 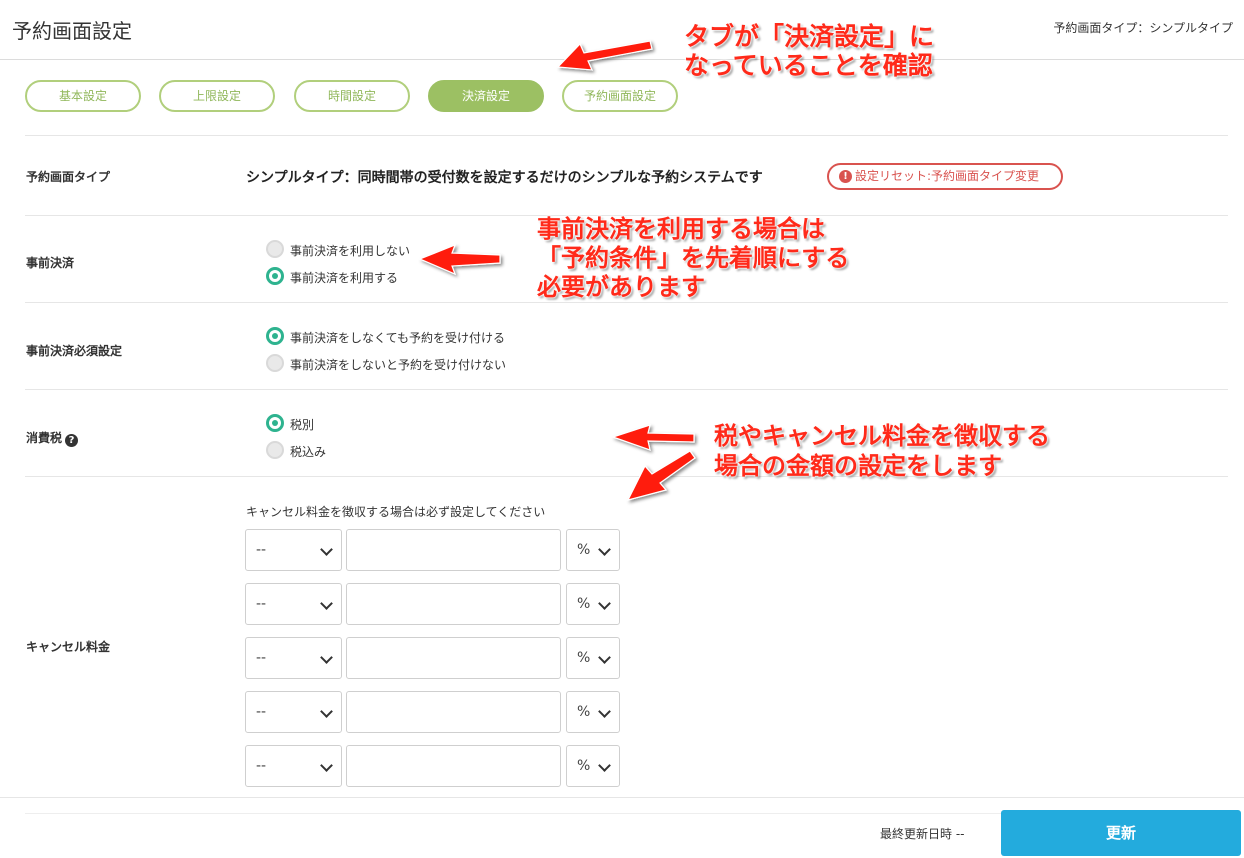 I want to click on tab-payment: 決済設定, so click(x=486, y=96).